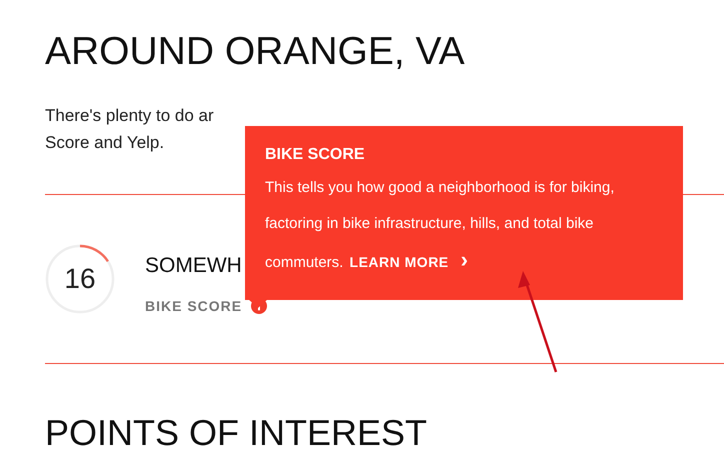 The image size is (724, 466). What do you see at coordinates (236, 433) in the screenshot?
I see `section-heading: POINTS OF INTEREST` at bounding box center [236, 433].